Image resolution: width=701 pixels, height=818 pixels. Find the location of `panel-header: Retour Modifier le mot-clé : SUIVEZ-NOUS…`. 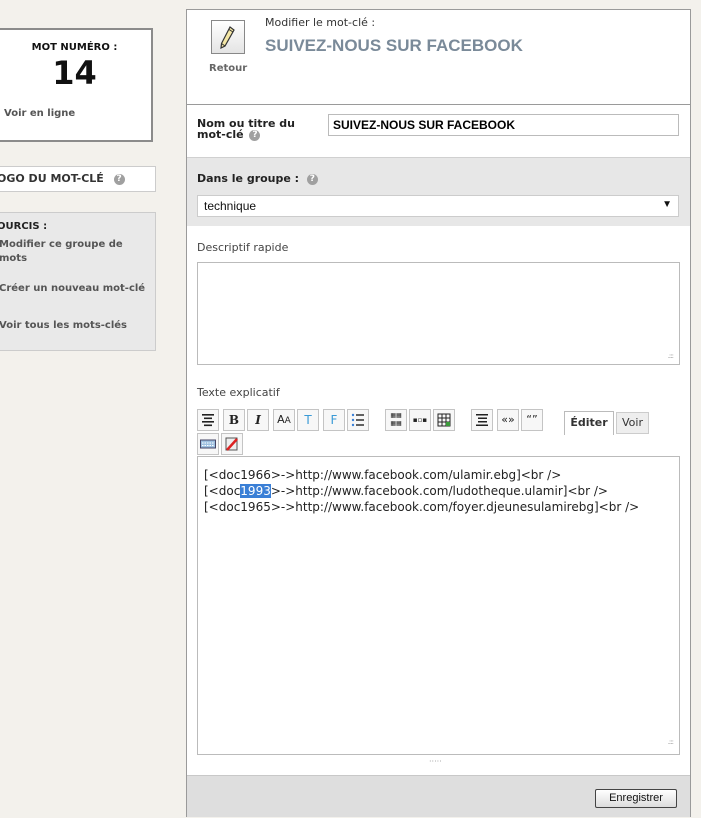

panel-header: Retour Modifier le mot-clé : SUIVEZ-NOUS… is located at coordinates (438, 57).